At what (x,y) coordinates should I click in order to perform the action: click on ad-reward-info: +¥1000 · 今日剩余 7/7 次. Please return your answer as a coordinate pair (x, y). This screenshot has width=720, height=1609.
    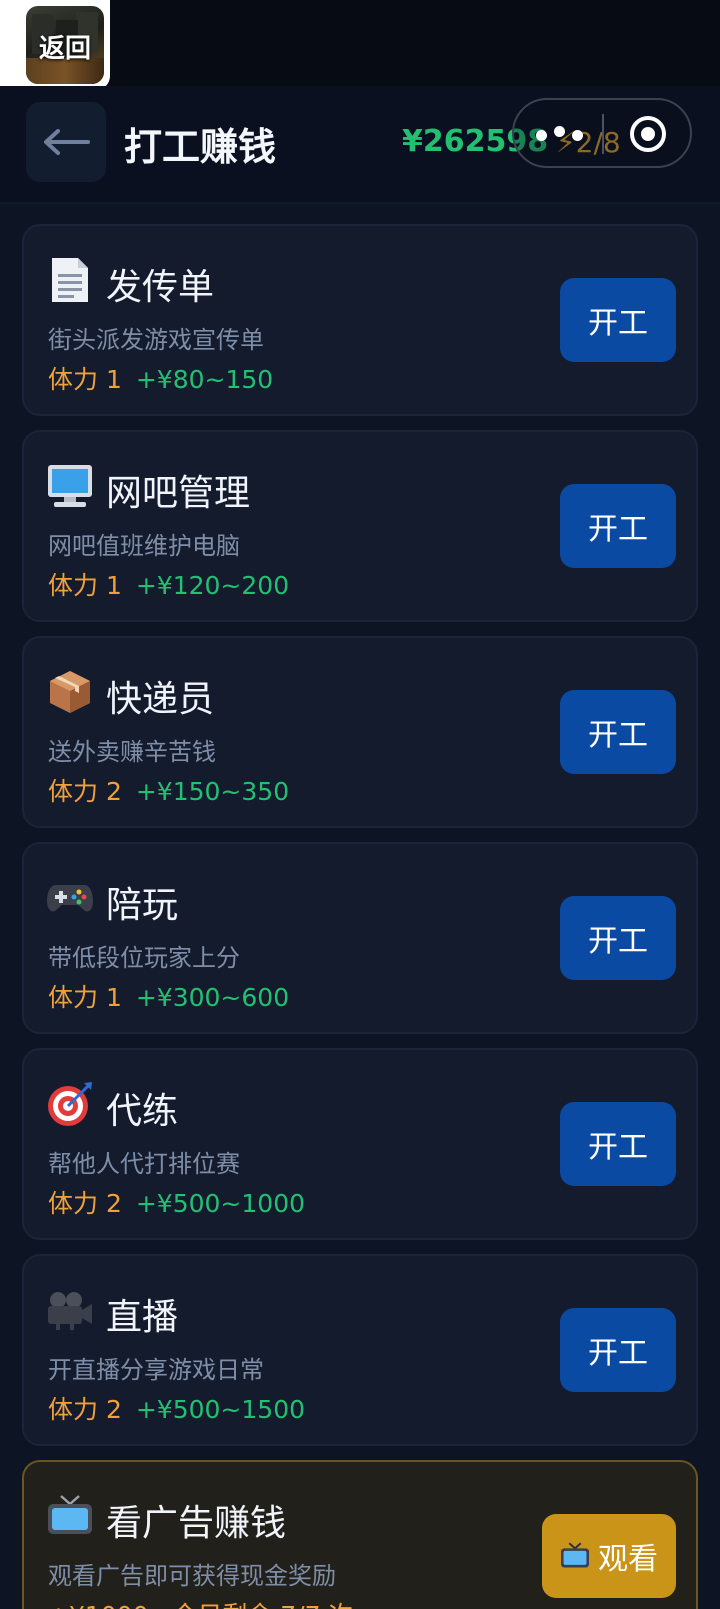
    Looking at the image, I should click on (200, 1602).